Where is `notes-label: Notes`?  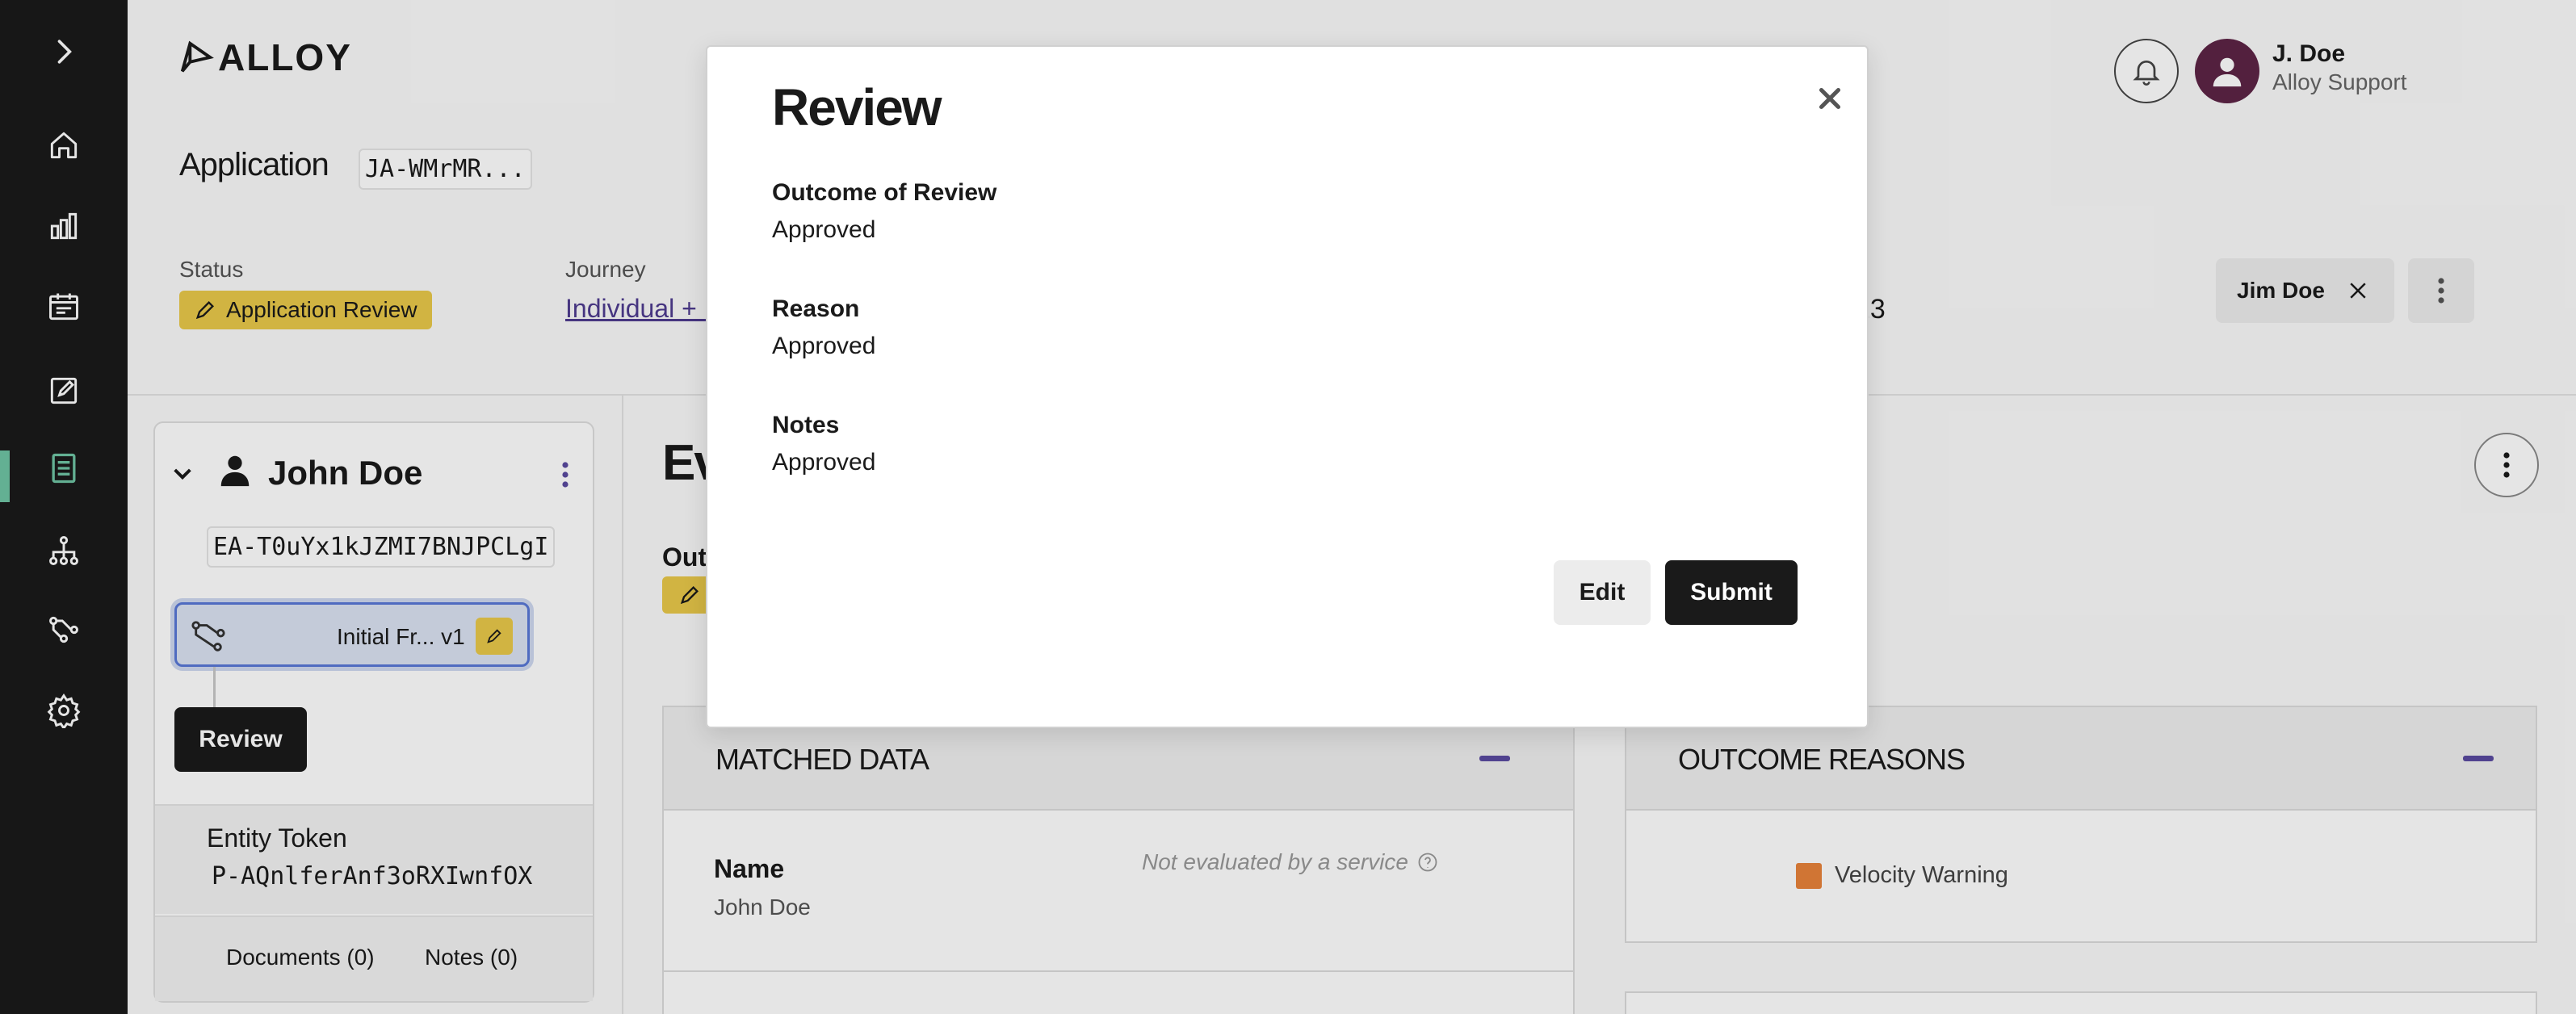 notes-label: Notes is located at coordinates (806, 425).